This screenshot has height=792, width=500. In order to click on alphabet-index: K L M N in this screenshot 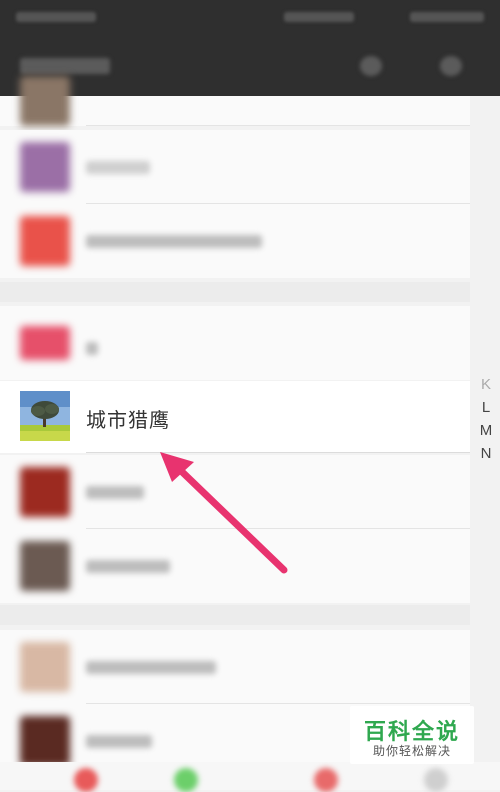, I will do `click(485, 443)`.